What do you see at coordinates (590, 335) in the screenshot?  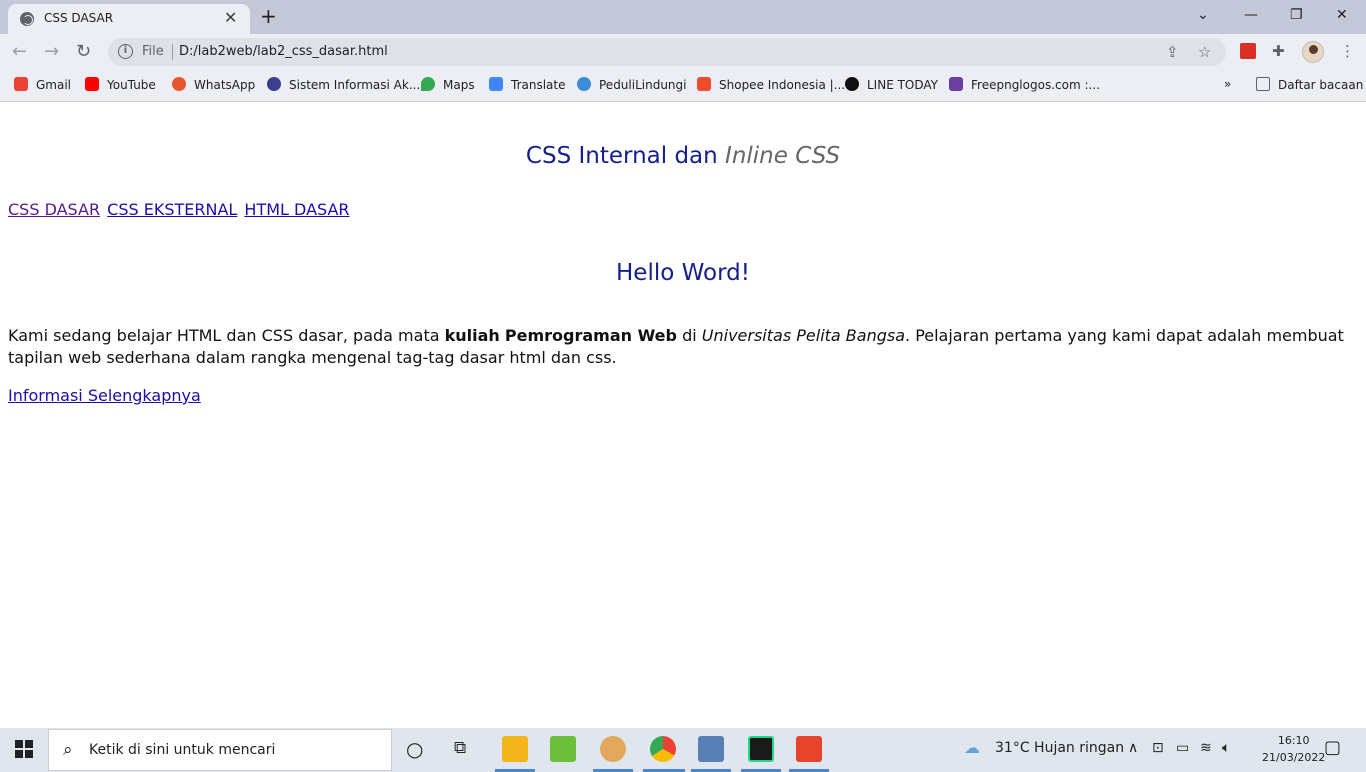 I see `para-bold-course: Pemrograman Web` at bounding box center [590, 335].